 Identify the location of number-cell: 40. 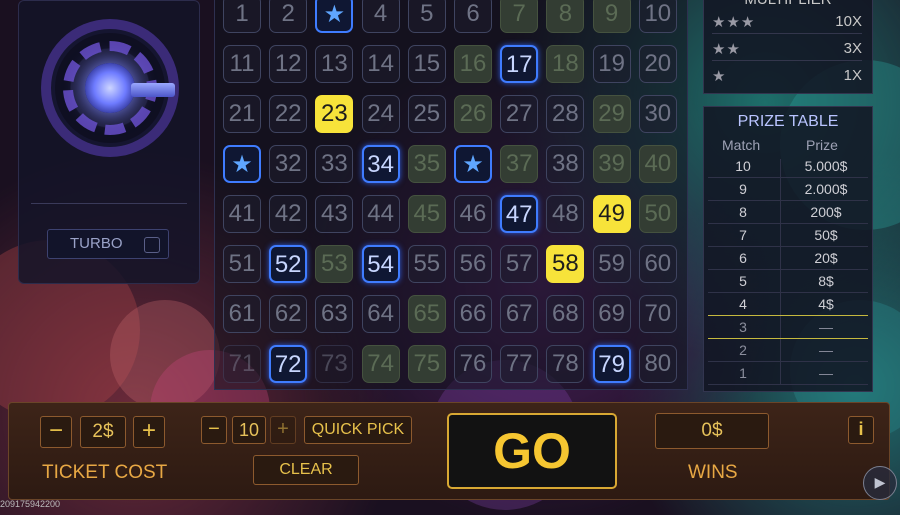
(657, 164).